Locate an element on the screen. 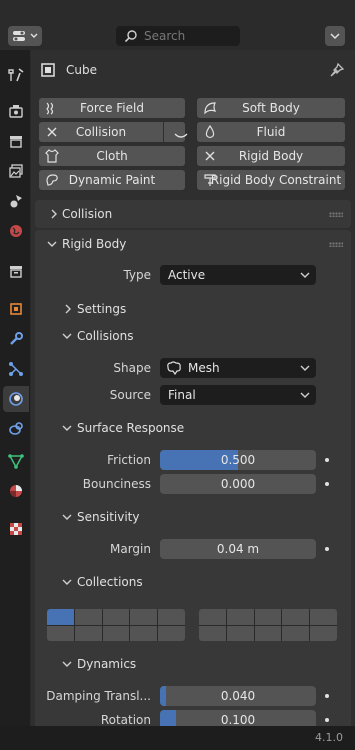  tab-texture is located at coordinates (16, 529).